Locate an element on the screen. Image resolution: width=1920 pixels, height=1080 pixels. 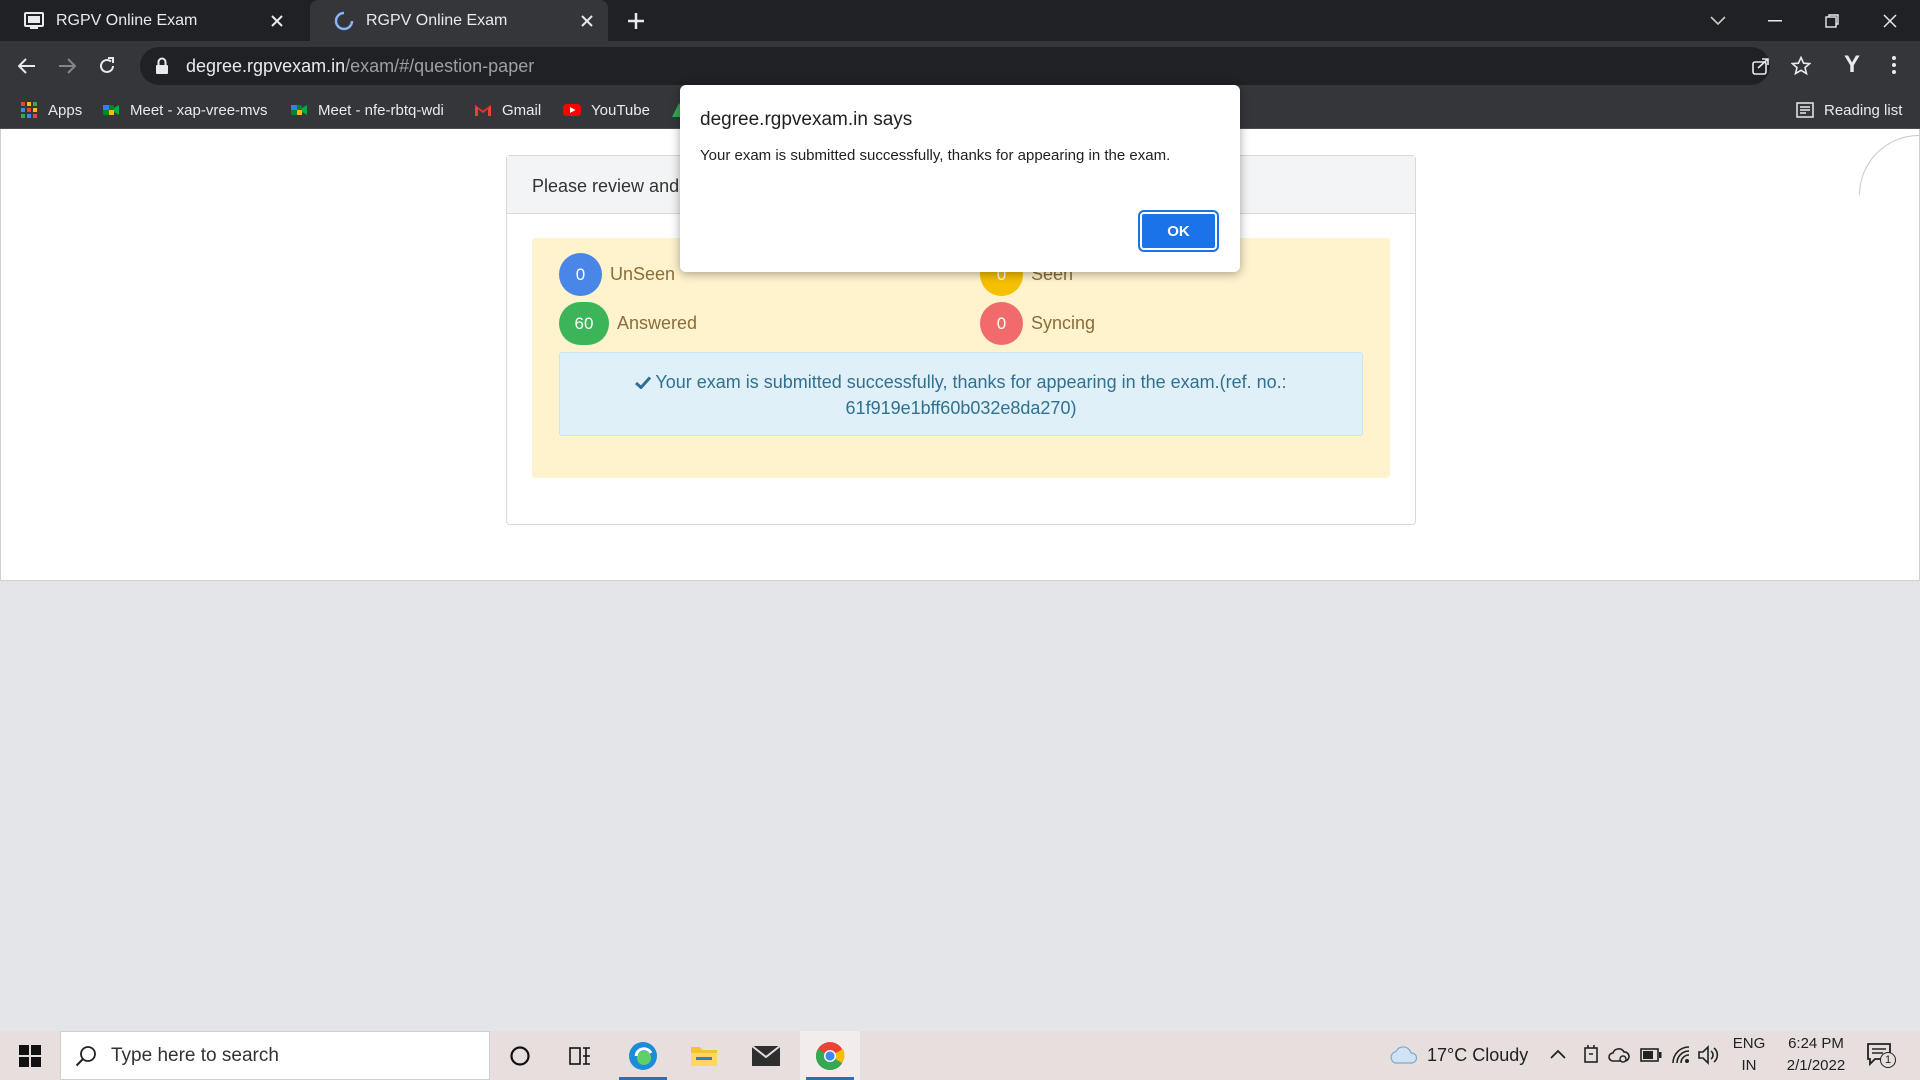
wifi-icon is located at coordinates (1681, 1055).